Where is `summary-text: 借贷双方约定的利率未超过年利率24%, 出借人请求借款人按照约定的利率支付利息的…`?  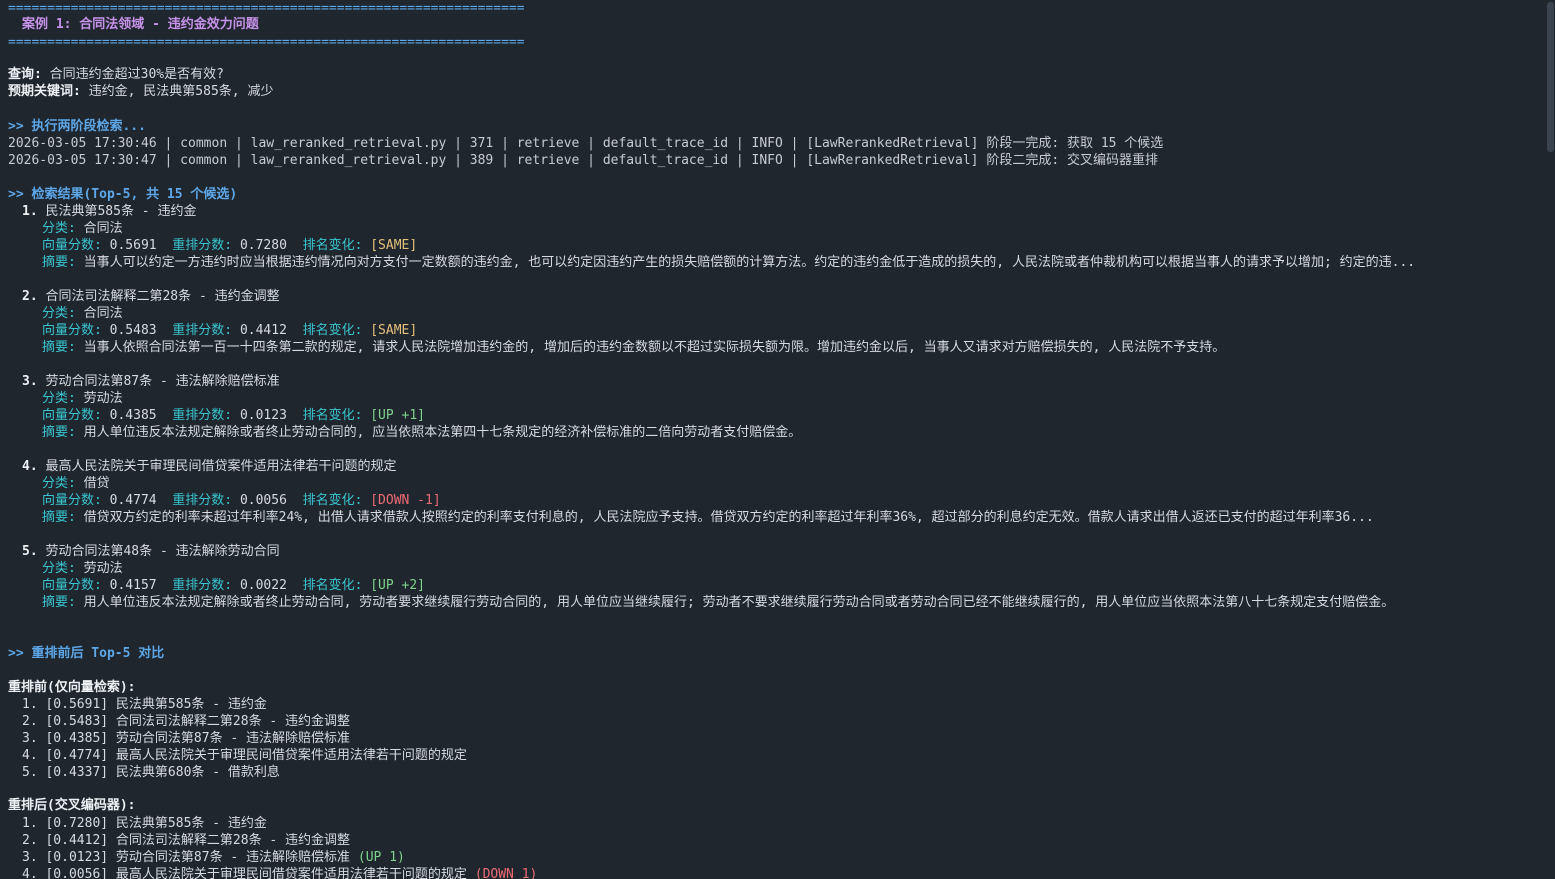
summary-text: 借贷双方约定的利率未超过年利率24%, 出借人请求借款人按照约定的利率支付利息的… is located at coordinates (728, 517).